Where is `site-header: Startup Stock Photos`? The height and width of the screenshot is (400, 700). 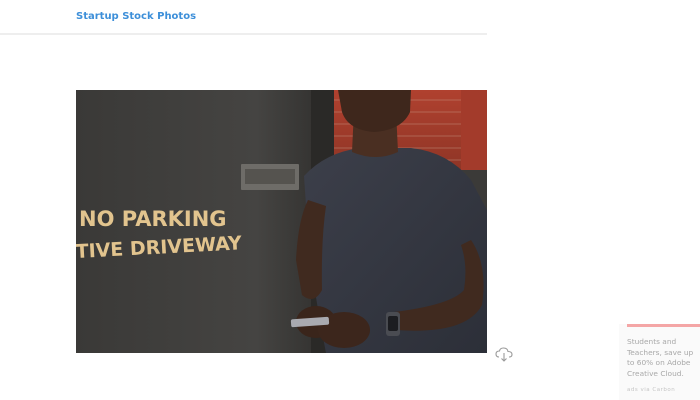
site-header: Startup Stock Photos is located at coordinates (243, 17).